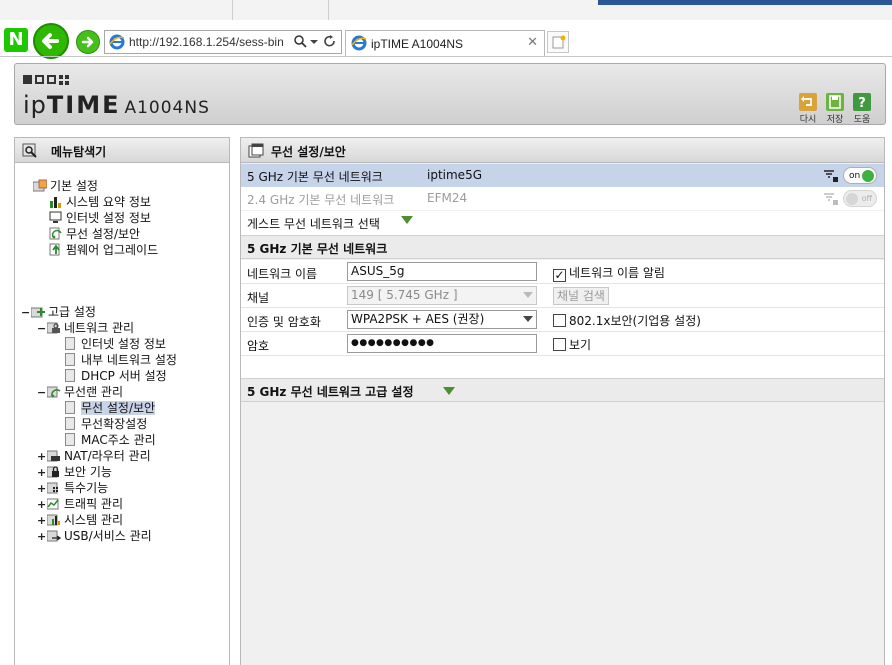  What do you see at coordinates (808, 109) in the screenshot?
I see `reload-button: 다시` at bounding box center [808, 109].